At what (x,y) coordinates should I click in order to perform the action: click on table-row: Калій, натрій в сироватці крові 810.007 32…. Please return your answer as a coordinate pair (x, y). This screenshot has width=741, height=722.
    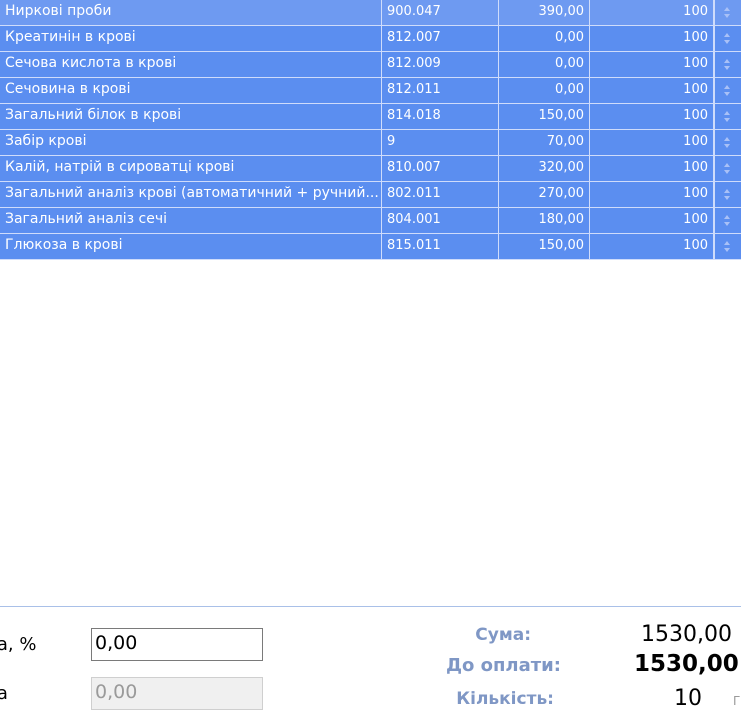
    Looking at the image, I should click on (370, 169).